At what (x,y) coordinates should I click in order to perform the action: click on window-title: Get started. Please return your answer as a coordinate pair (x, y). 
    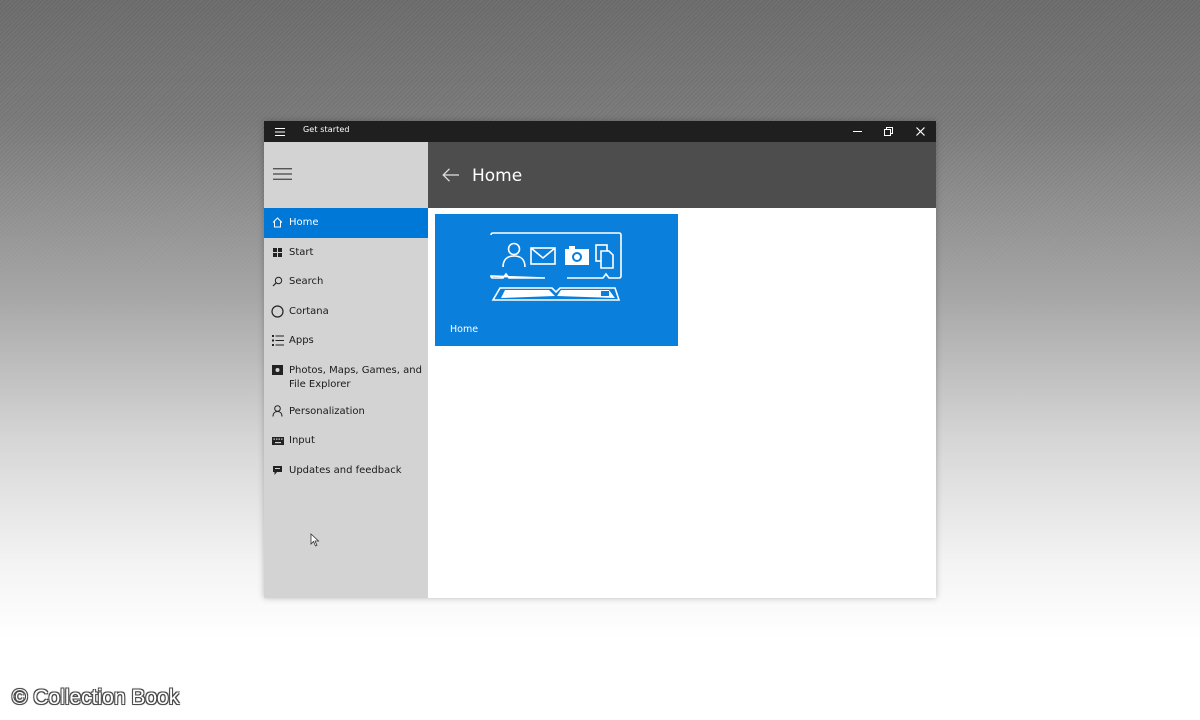
    Looking at the image, I should click on (326, 129).